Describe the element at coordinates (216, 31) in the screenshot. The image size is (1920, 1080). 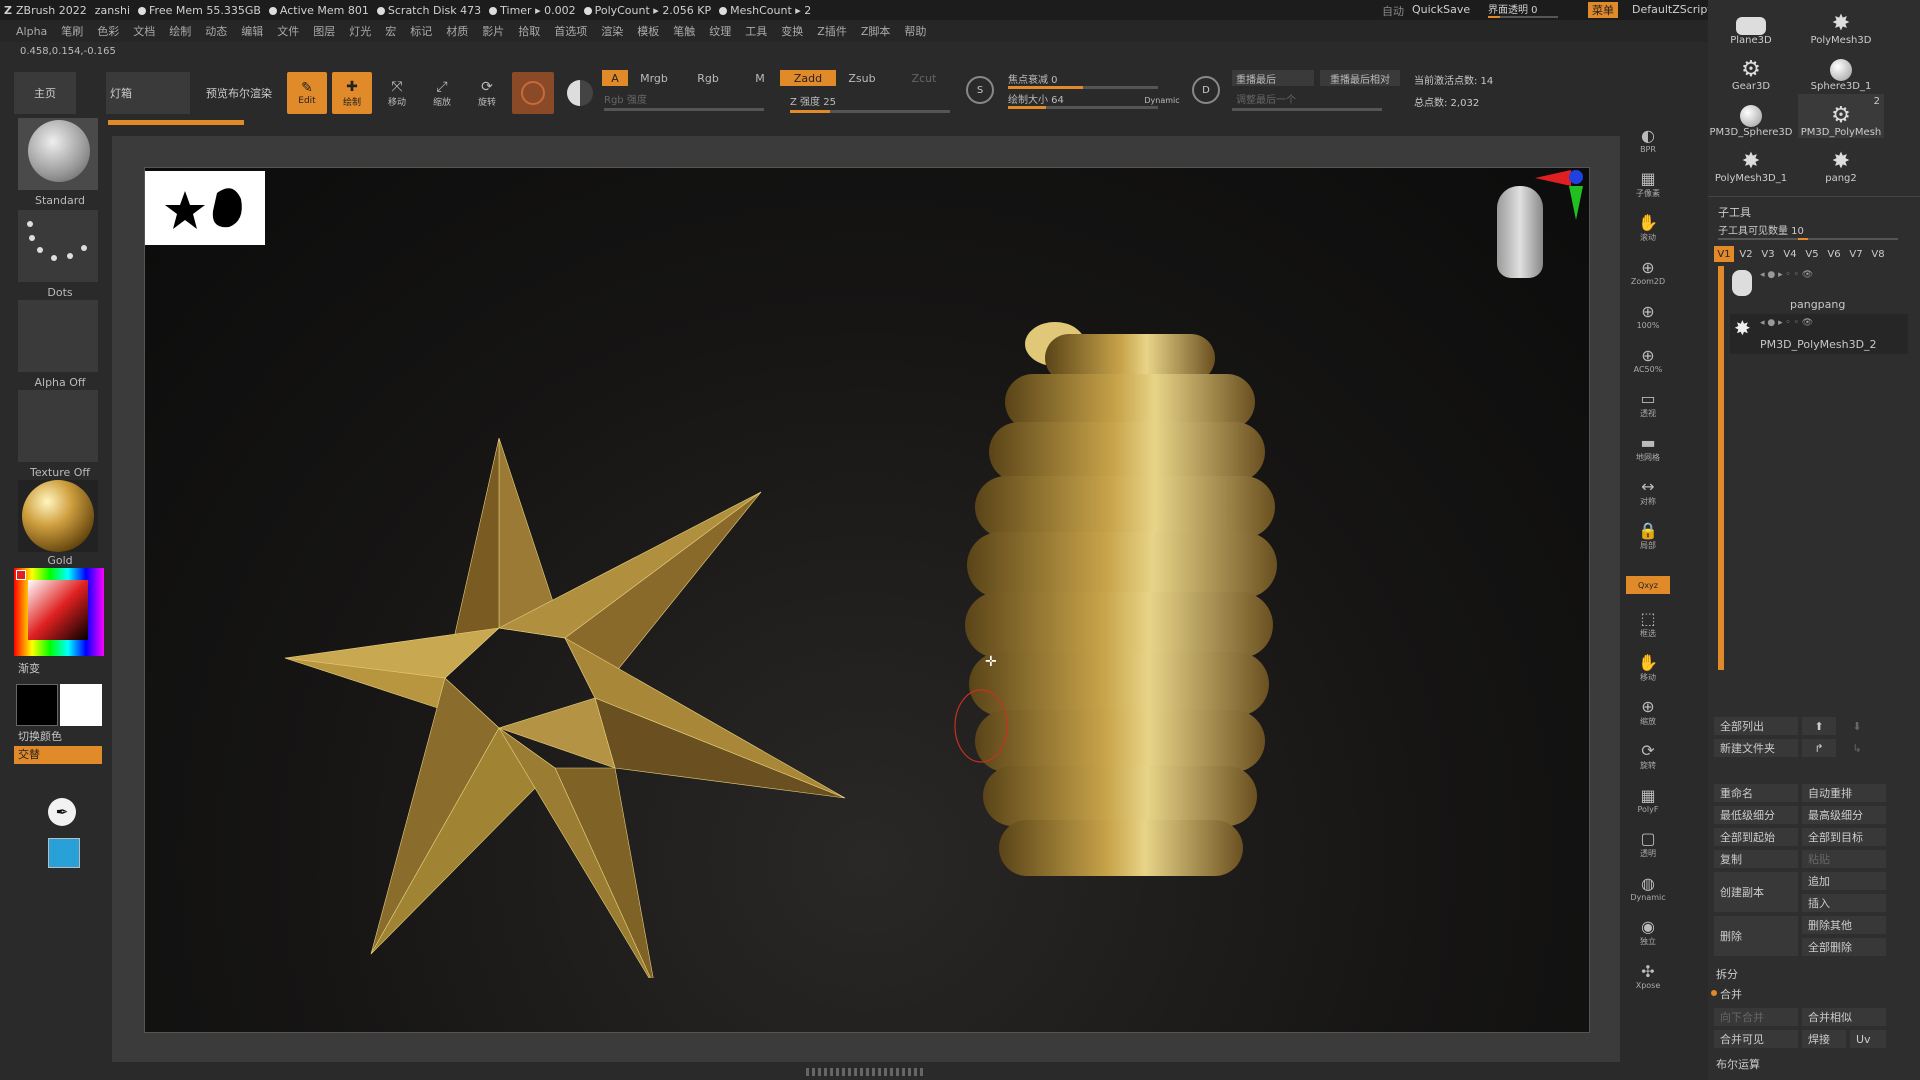
I see `menu-item: 动态` at that location.